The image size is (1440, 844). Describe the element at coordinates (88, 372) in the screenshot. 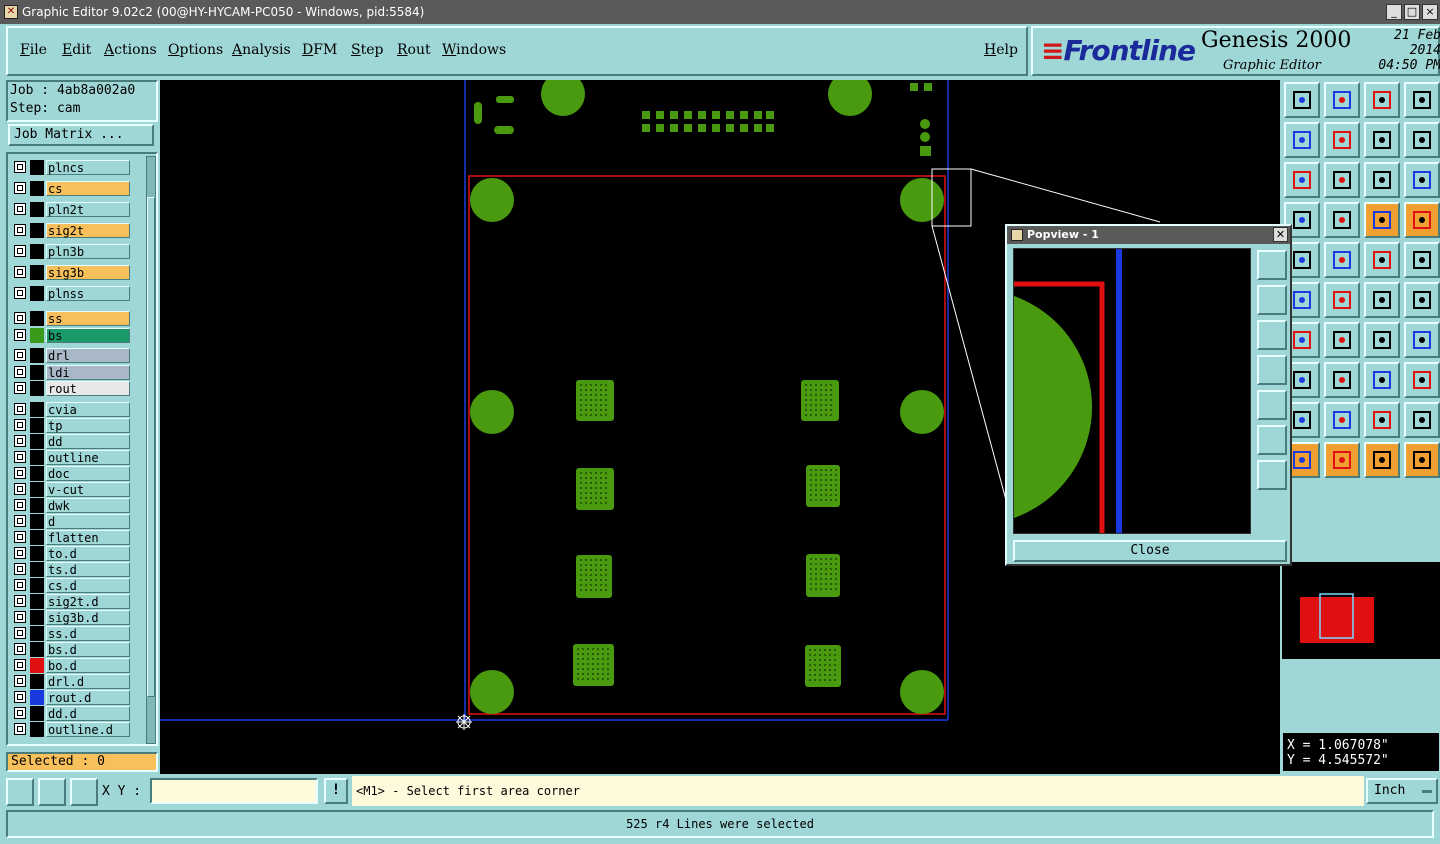

I see `layer-name: ldi` at that location.